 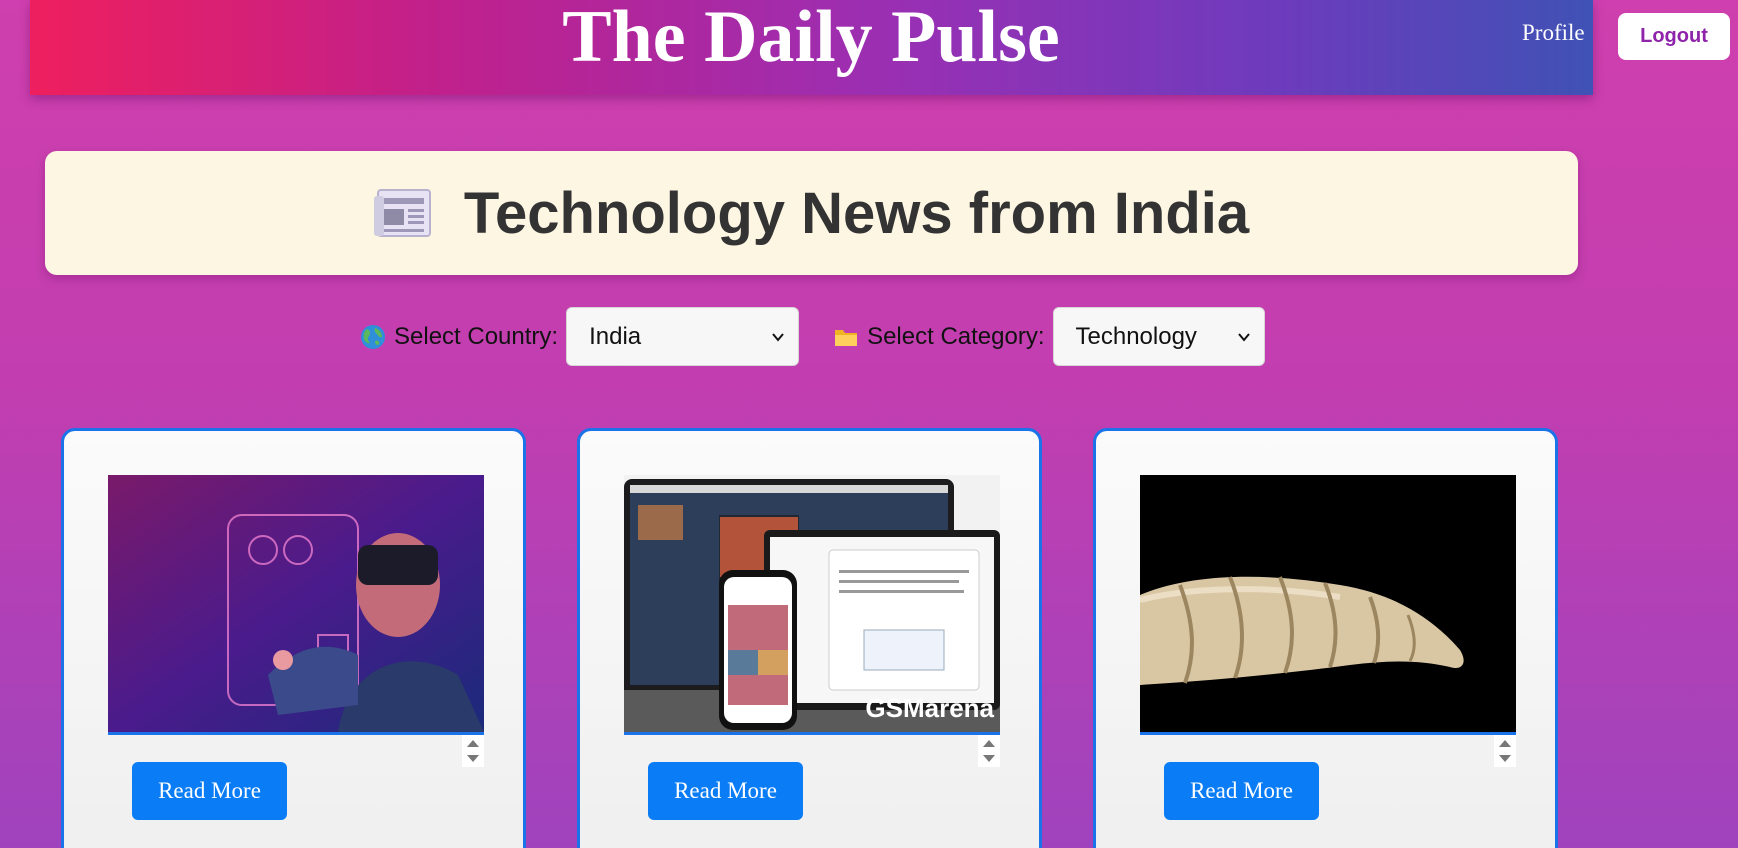 What do you see at coordinates (929, 708) in the screenshot?
I see `image-watermark: GSMarena` at bounding box center [929, 708].